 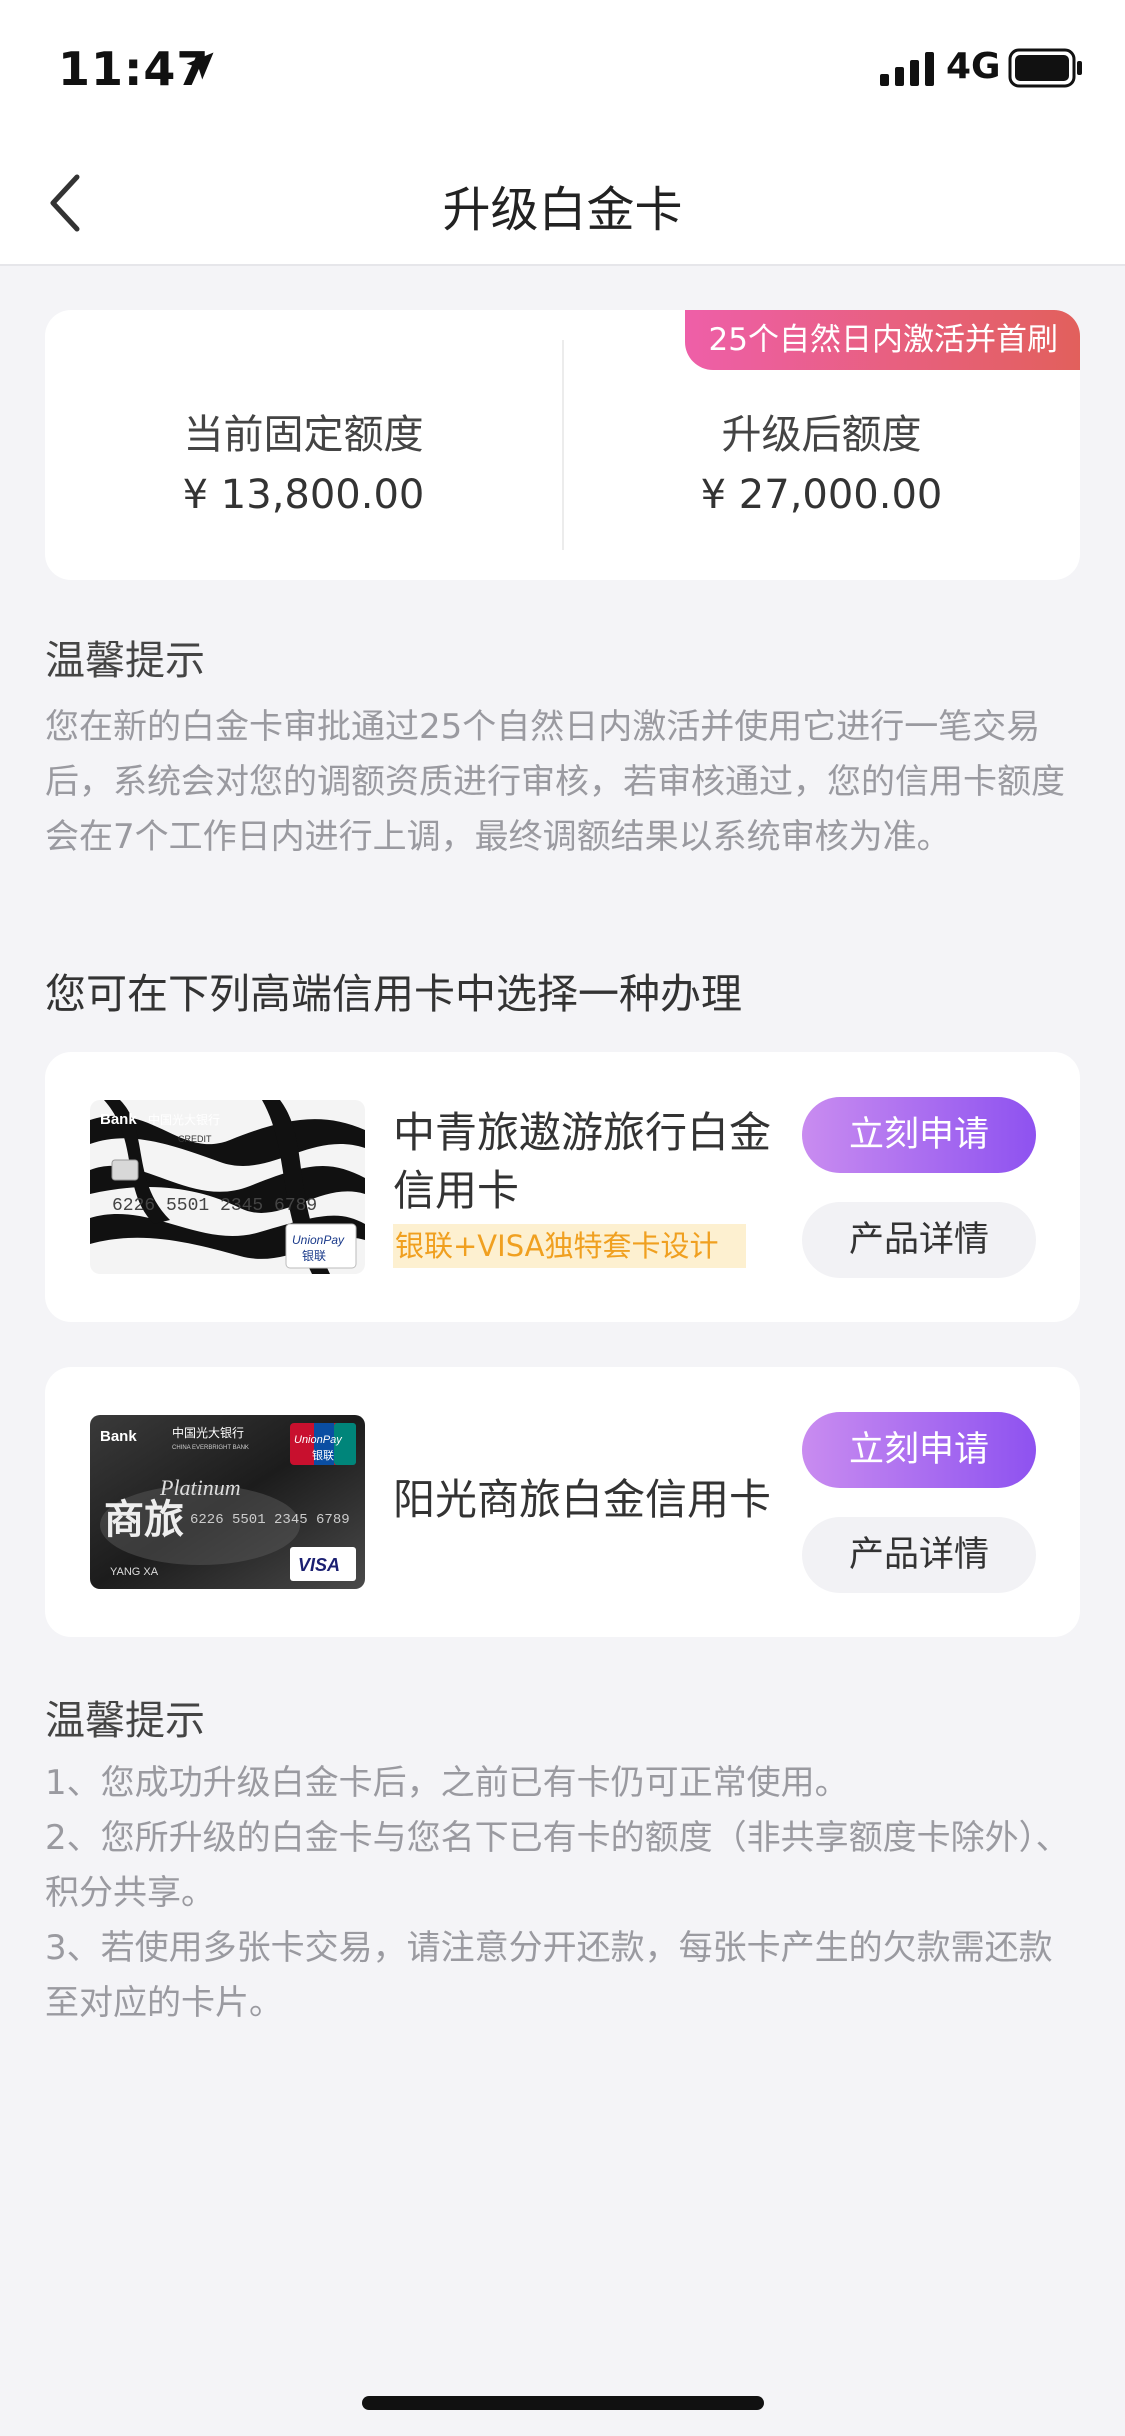 I want to click on tip-item: 1、您成功升级白金卡后，之前已有卡仍可正常使用。, so click(x=447, y=1783).